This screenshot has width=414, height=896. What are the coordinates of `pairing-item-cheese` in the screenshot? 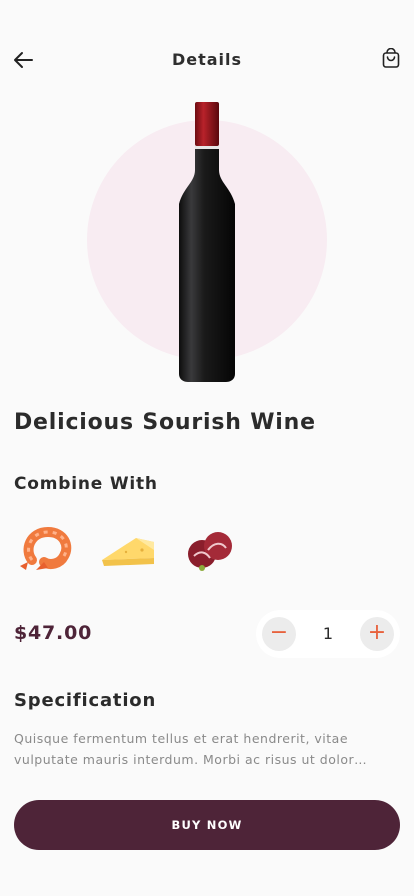 It's located at (128, 550).